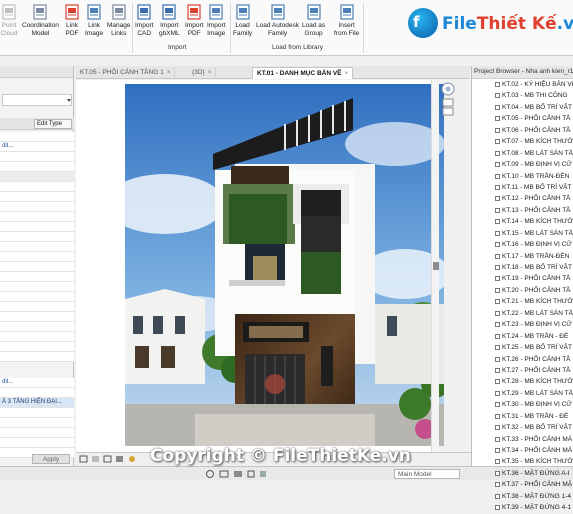 The image size is (573, 514). Describe the element at coordinates (522, 233) in the screenshot. I see `sheet-item: KT.15 - MB LÁT SÀN TẦ` at that location.